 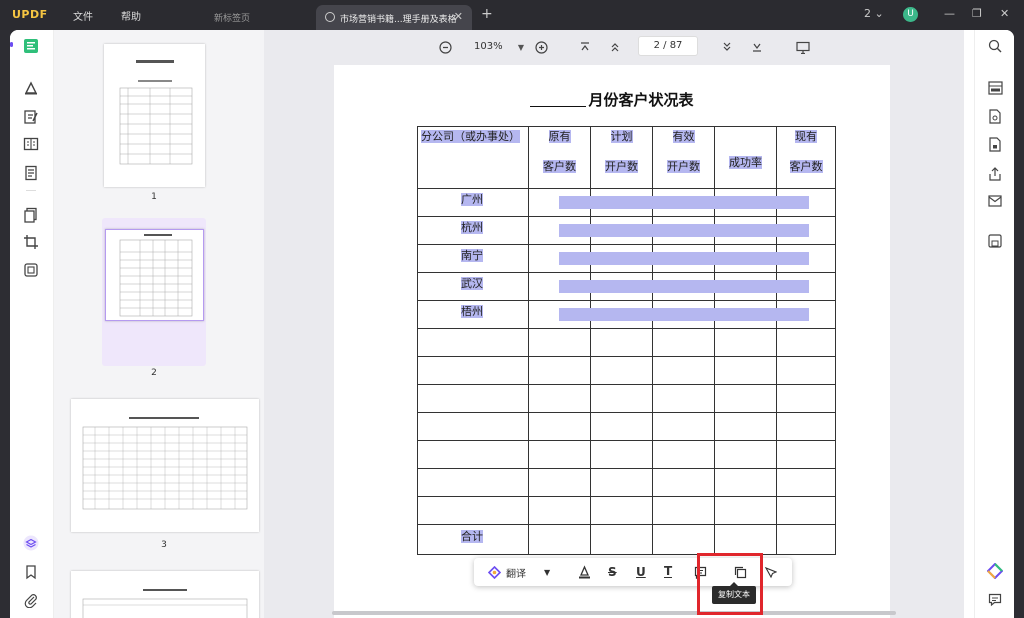 I want to click on attachment-icon, so click(x=31, y=600).